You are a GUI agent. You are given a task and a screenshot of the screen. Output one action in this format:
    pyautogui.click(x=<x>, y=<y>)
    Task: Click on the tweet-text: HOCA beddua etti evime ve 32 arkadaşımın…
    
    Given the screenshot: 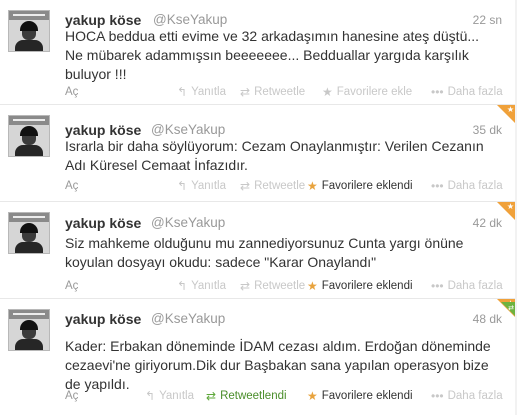 What is the action you would take?
    pyautogui.click(x=272, y=55)
    